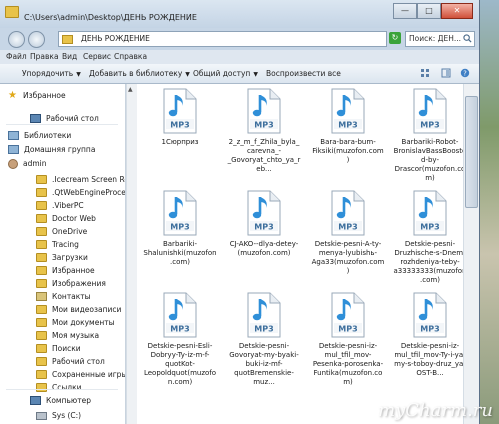 The width and height of the screenshot is (499, 424). Describe the element at coordinates (89, 374) in the screenshot. I see `nav-item-label: Сохраненные игры` at that location.